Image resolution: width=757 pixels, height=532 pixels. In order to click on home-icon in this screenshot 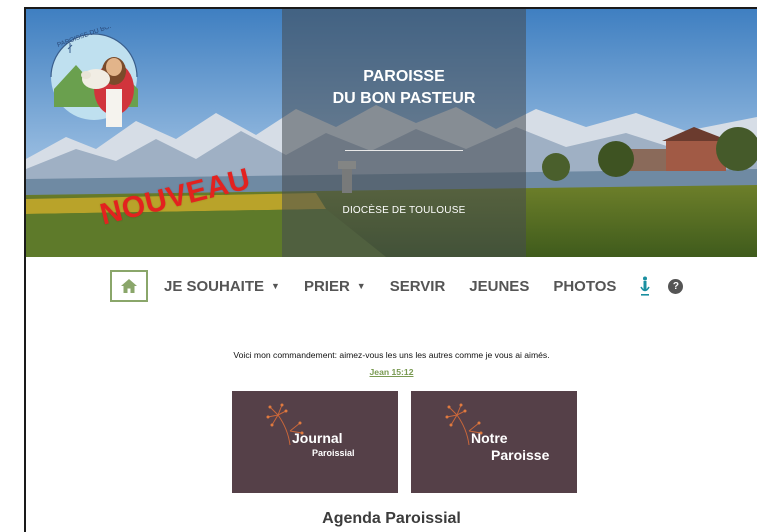, I will do `click(129, 286)`.